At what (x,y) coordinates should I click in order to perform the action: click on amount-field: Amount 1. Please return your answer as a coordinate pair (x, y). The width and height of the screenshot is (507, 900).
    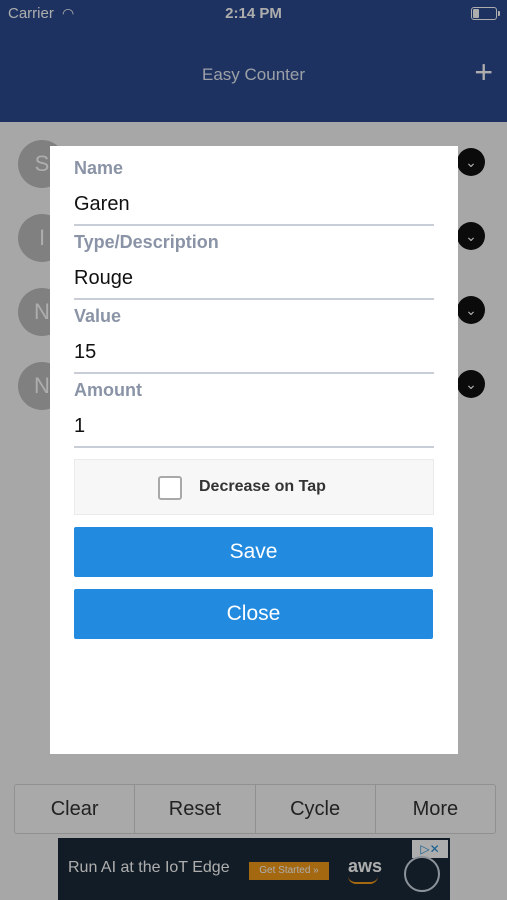
    Looking at the image, I should click on (254, 414).